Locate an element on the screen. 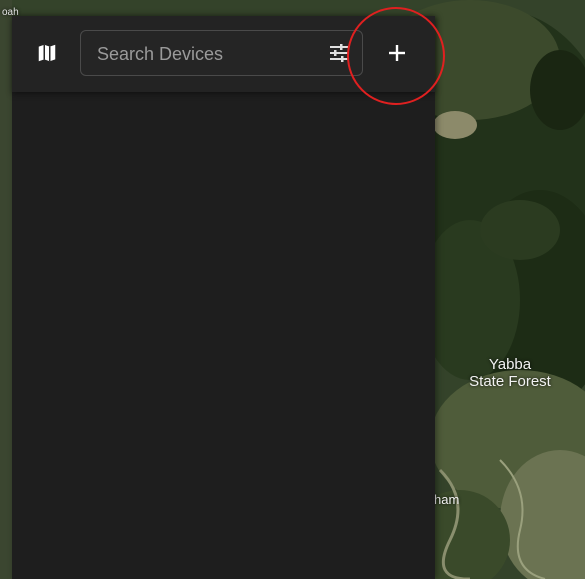 This screenshot has width=585, height=579. panel-toolbar is located at coordinates (223, 54).